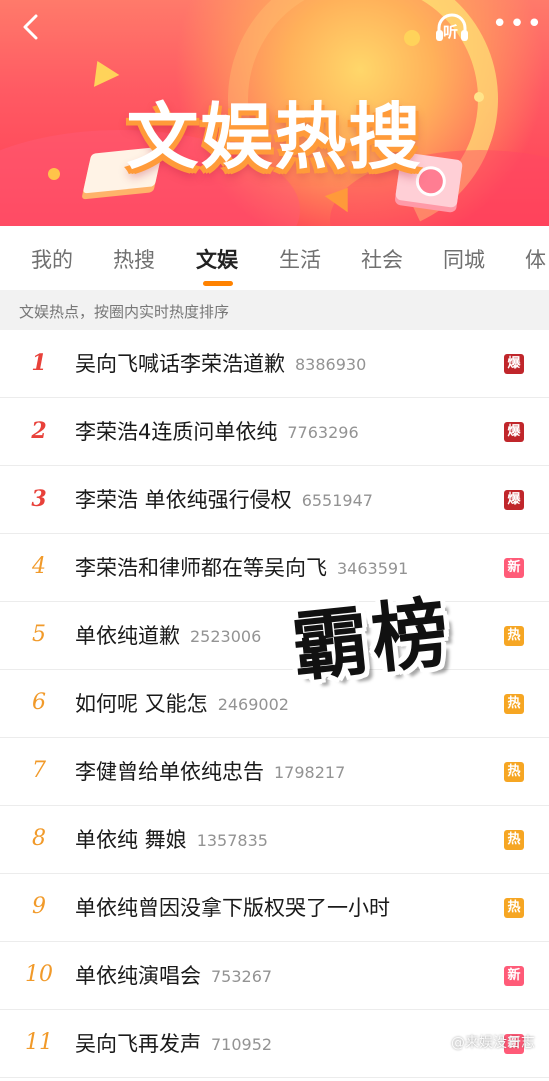 The height and width of the screenshot is (1081, 549). Describe the element at coordinates (176, 432) in the screenshot. I see `topic-title: 李荣浩4连质问单依纯` at that location.